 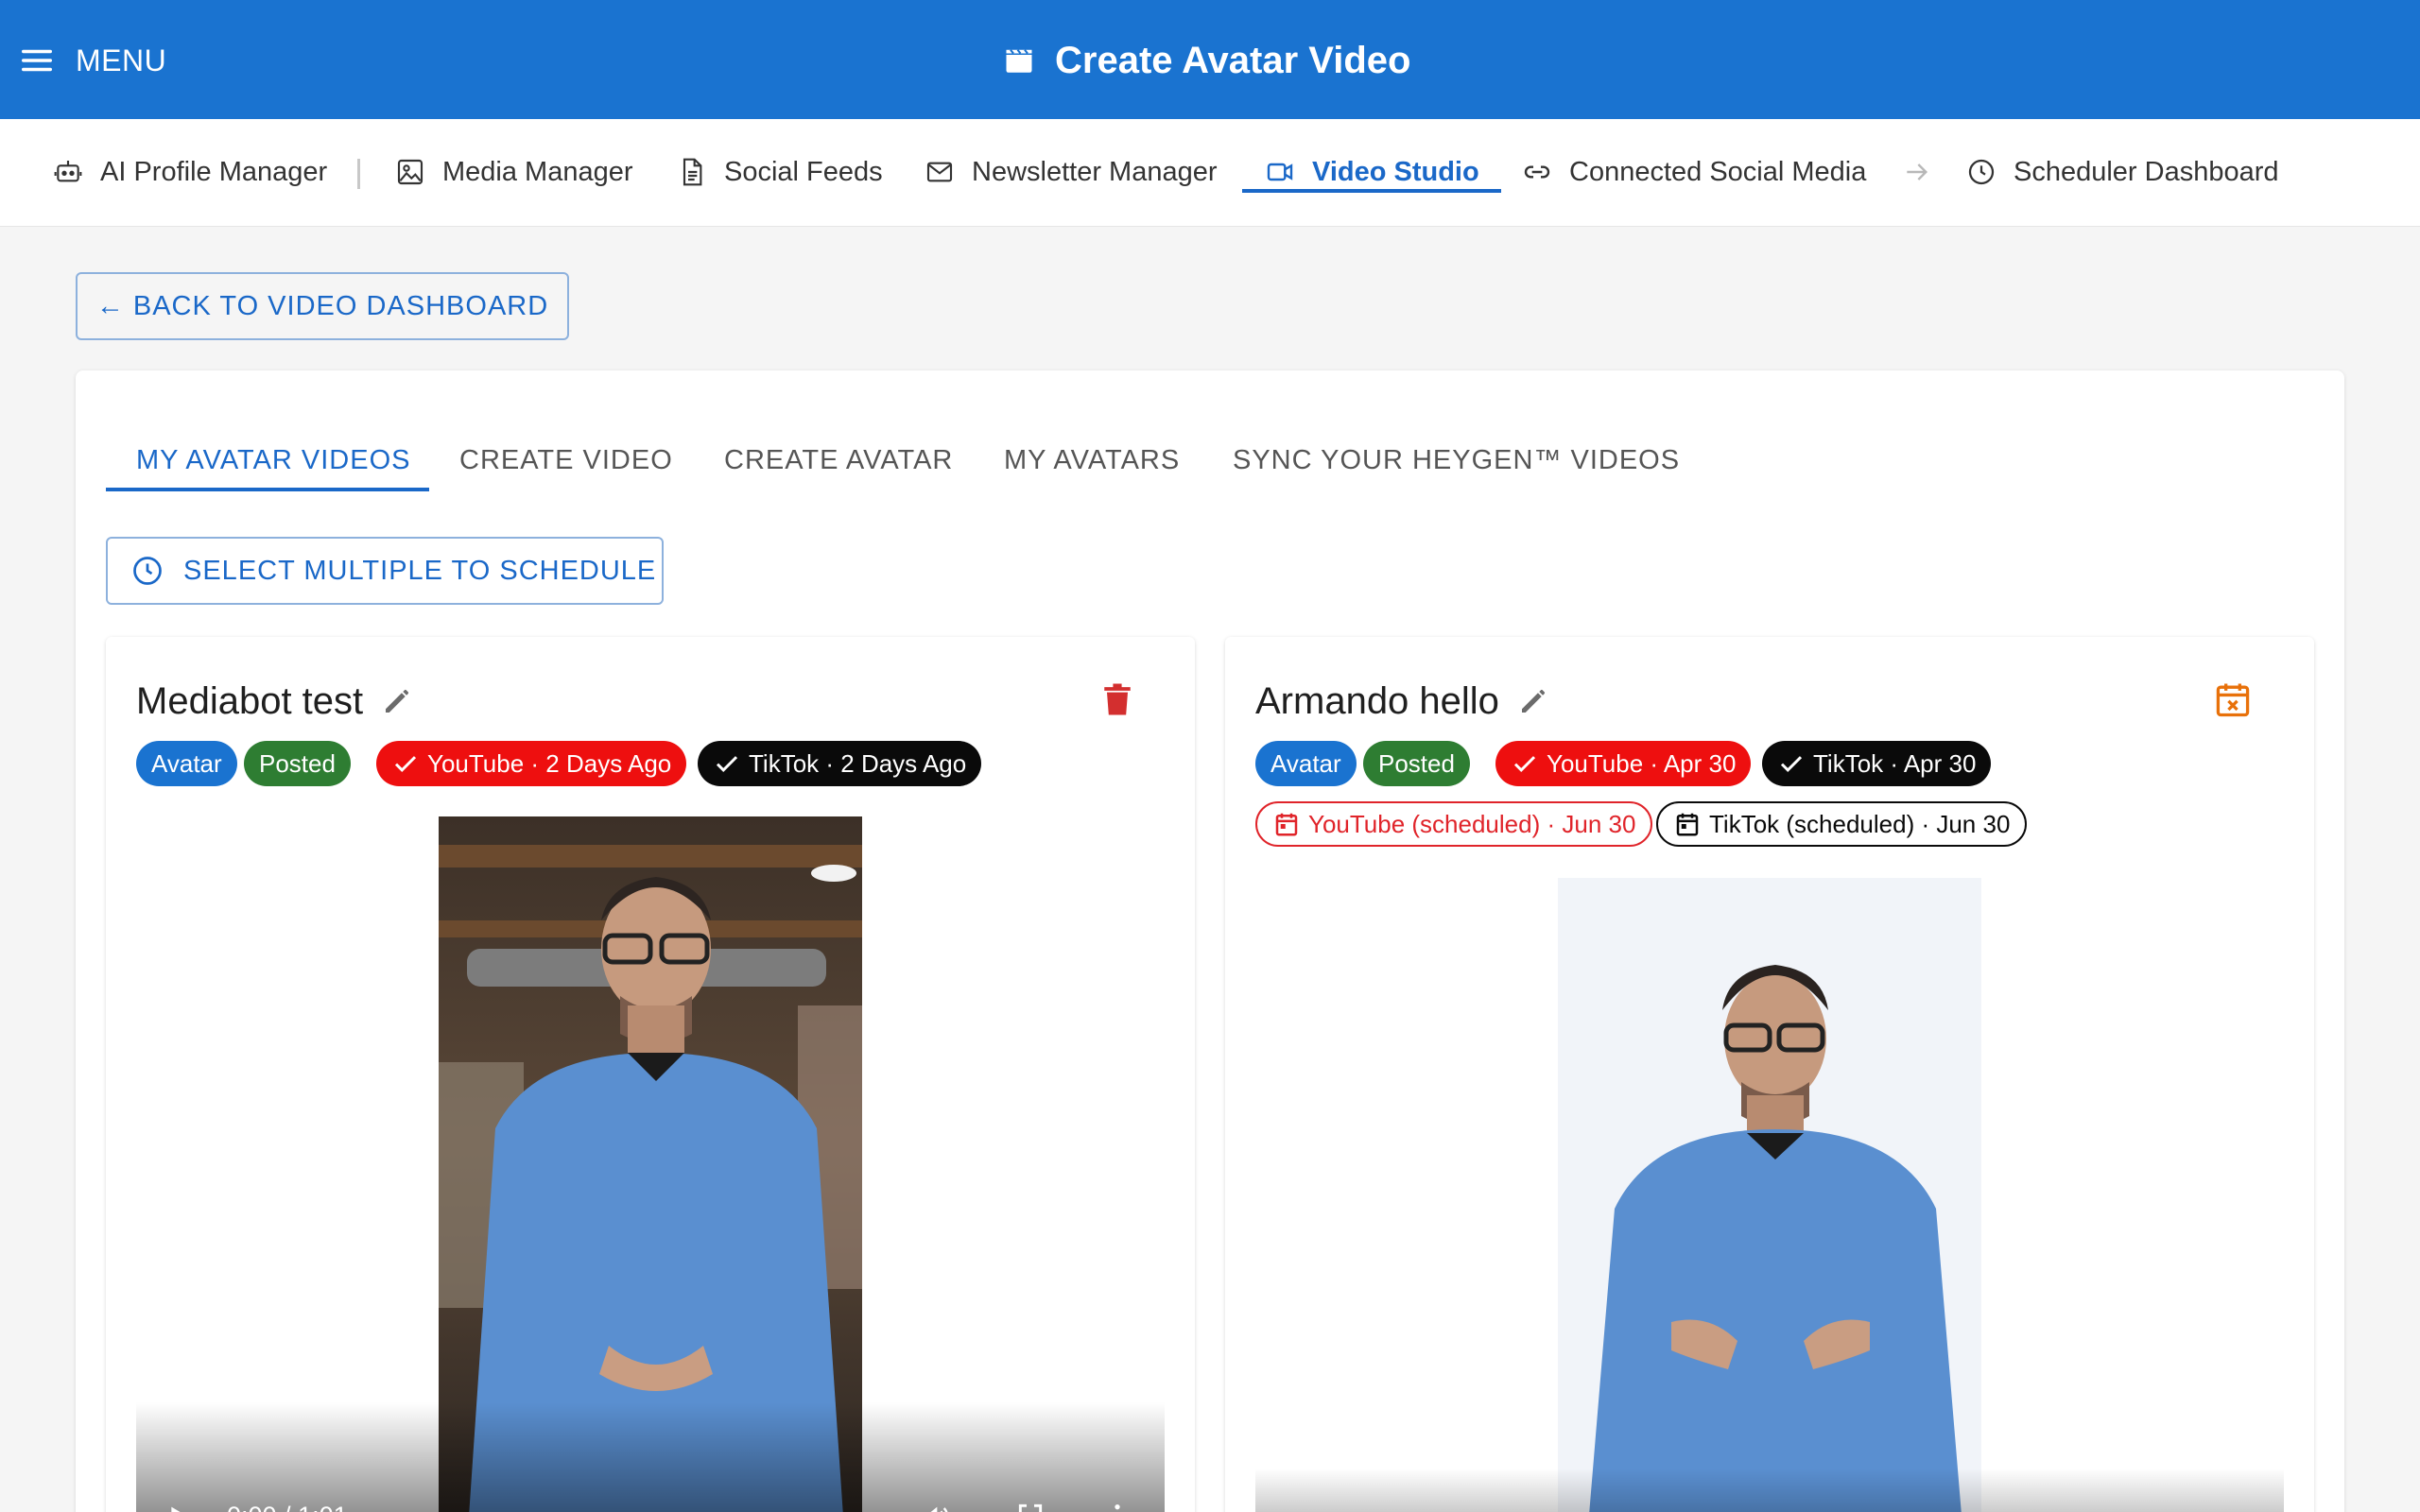 What do you see at coordinates (1718, 171) in the screenshot?
I see `nav-label: Connected Social Media` at bounding box center [1718, 171].